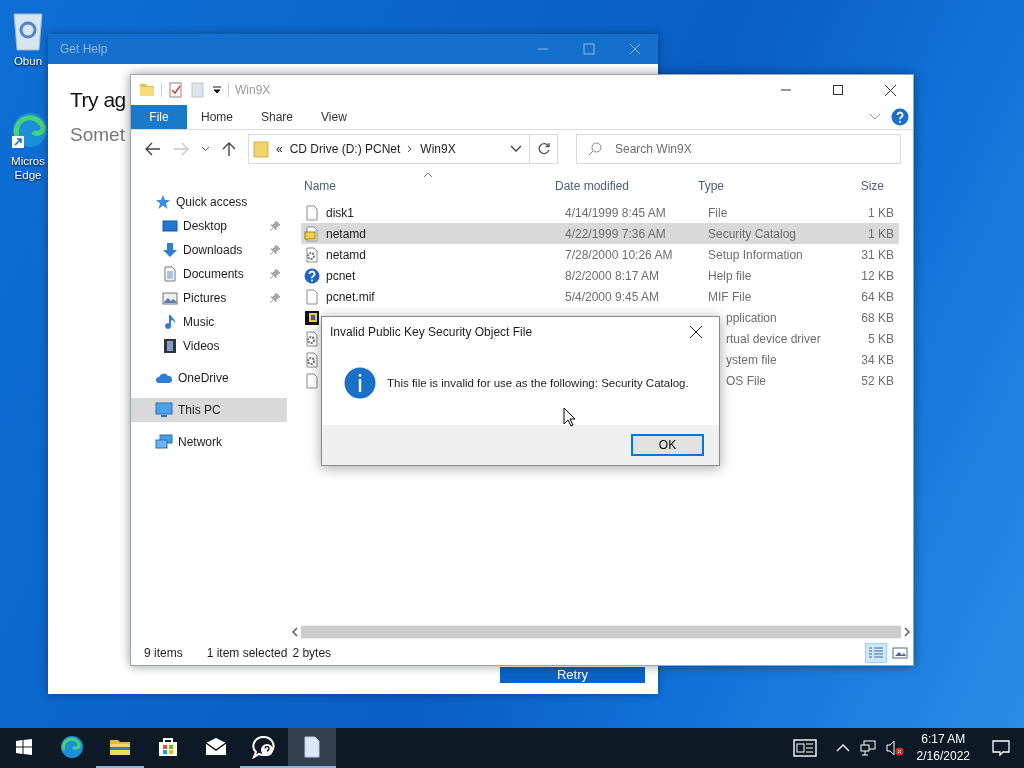 This screenshot has height=768, width=1024. Describe the element at coordinates (538, 383) in the screenshot. I see `dialog-message: This file is invalid for use as the following: Security Catalog.` at that location.